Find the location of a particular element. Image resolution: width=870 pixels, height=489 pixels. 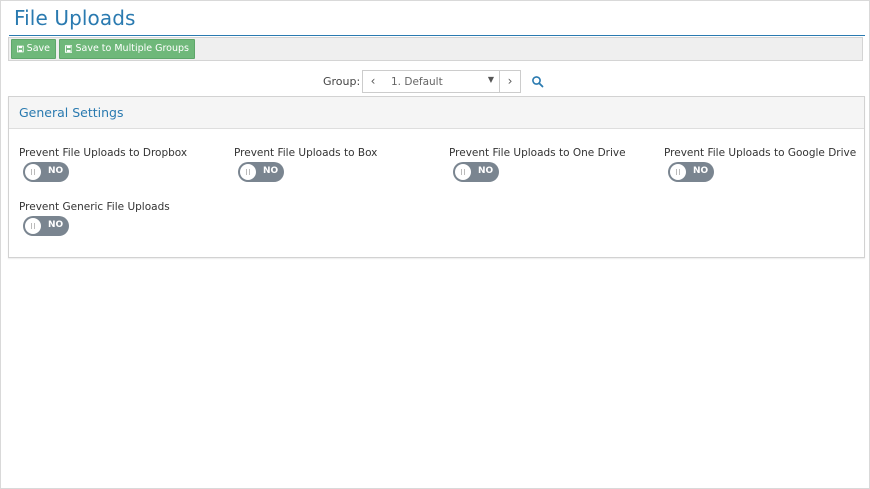

panel-title: General Settings is located at coordinates (71, 112).